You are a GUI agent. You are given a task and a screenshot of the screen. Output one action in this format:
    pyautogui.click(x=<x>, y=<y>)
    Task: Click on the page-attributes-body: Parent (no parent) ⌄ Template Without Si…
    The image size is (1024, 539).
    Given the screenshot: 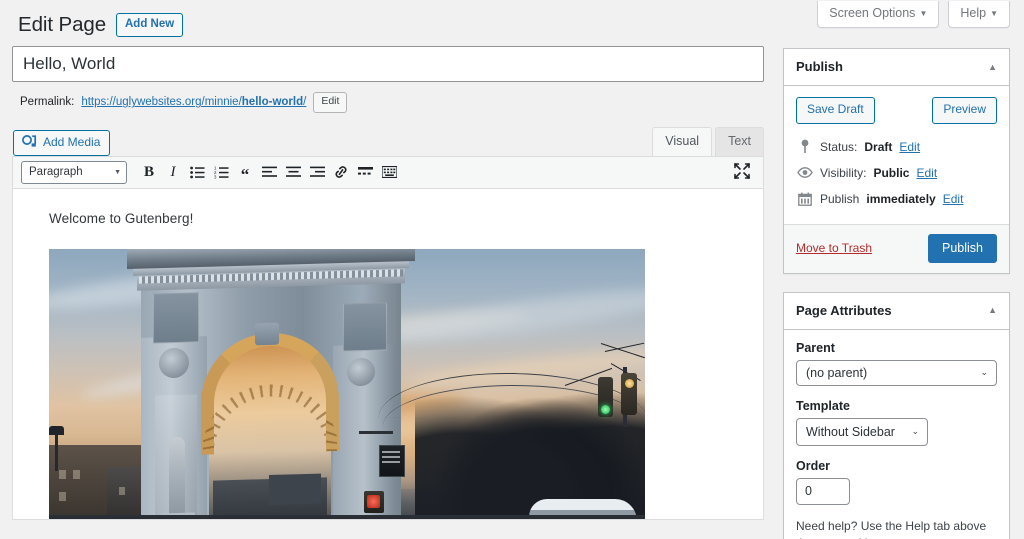 What is the action you would take?
    pyautogui.click(x=896, y=434)
    